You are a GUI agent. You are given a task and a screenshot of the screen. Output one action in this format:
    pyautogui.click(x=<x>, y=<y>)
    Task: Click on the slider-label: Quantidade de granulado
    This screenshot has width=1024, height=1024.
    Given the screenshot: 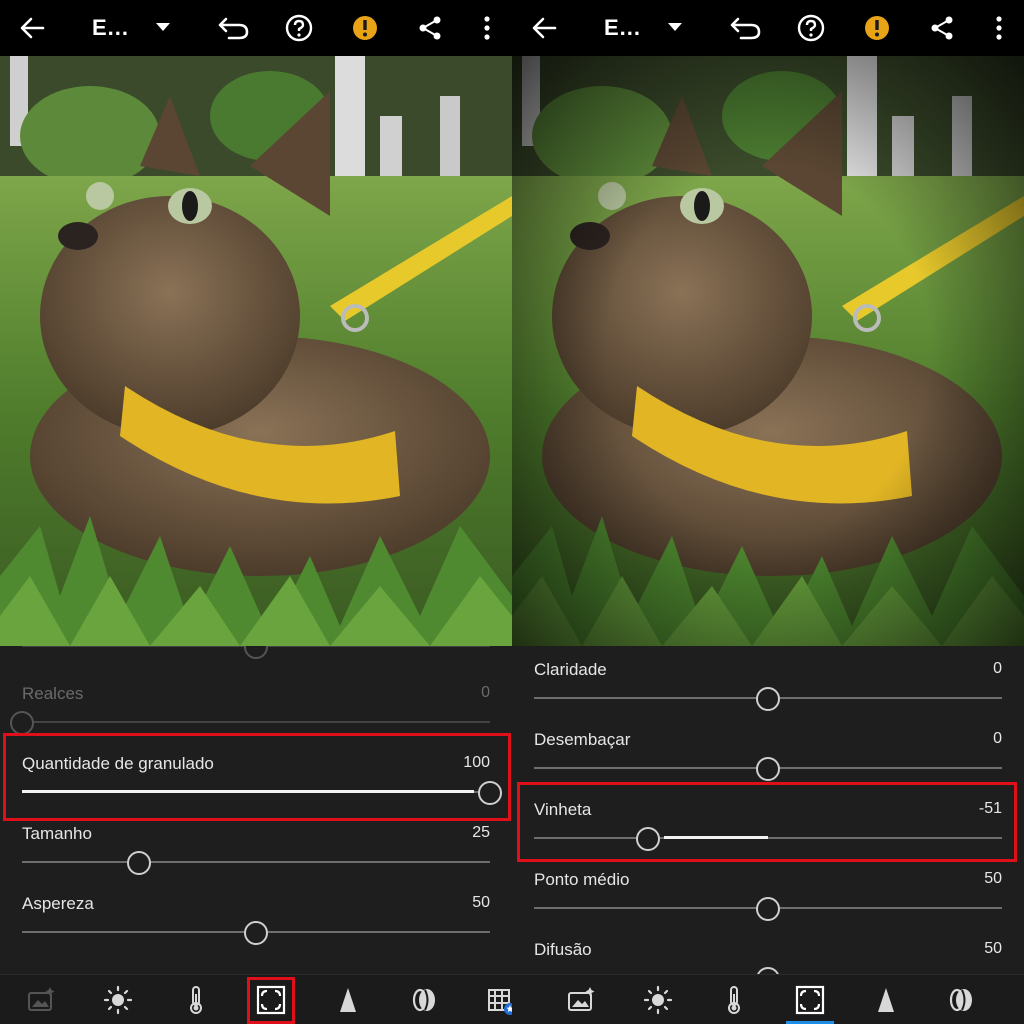 What is the action you would take?
    pyautogui.click(x=118, y=763)
    